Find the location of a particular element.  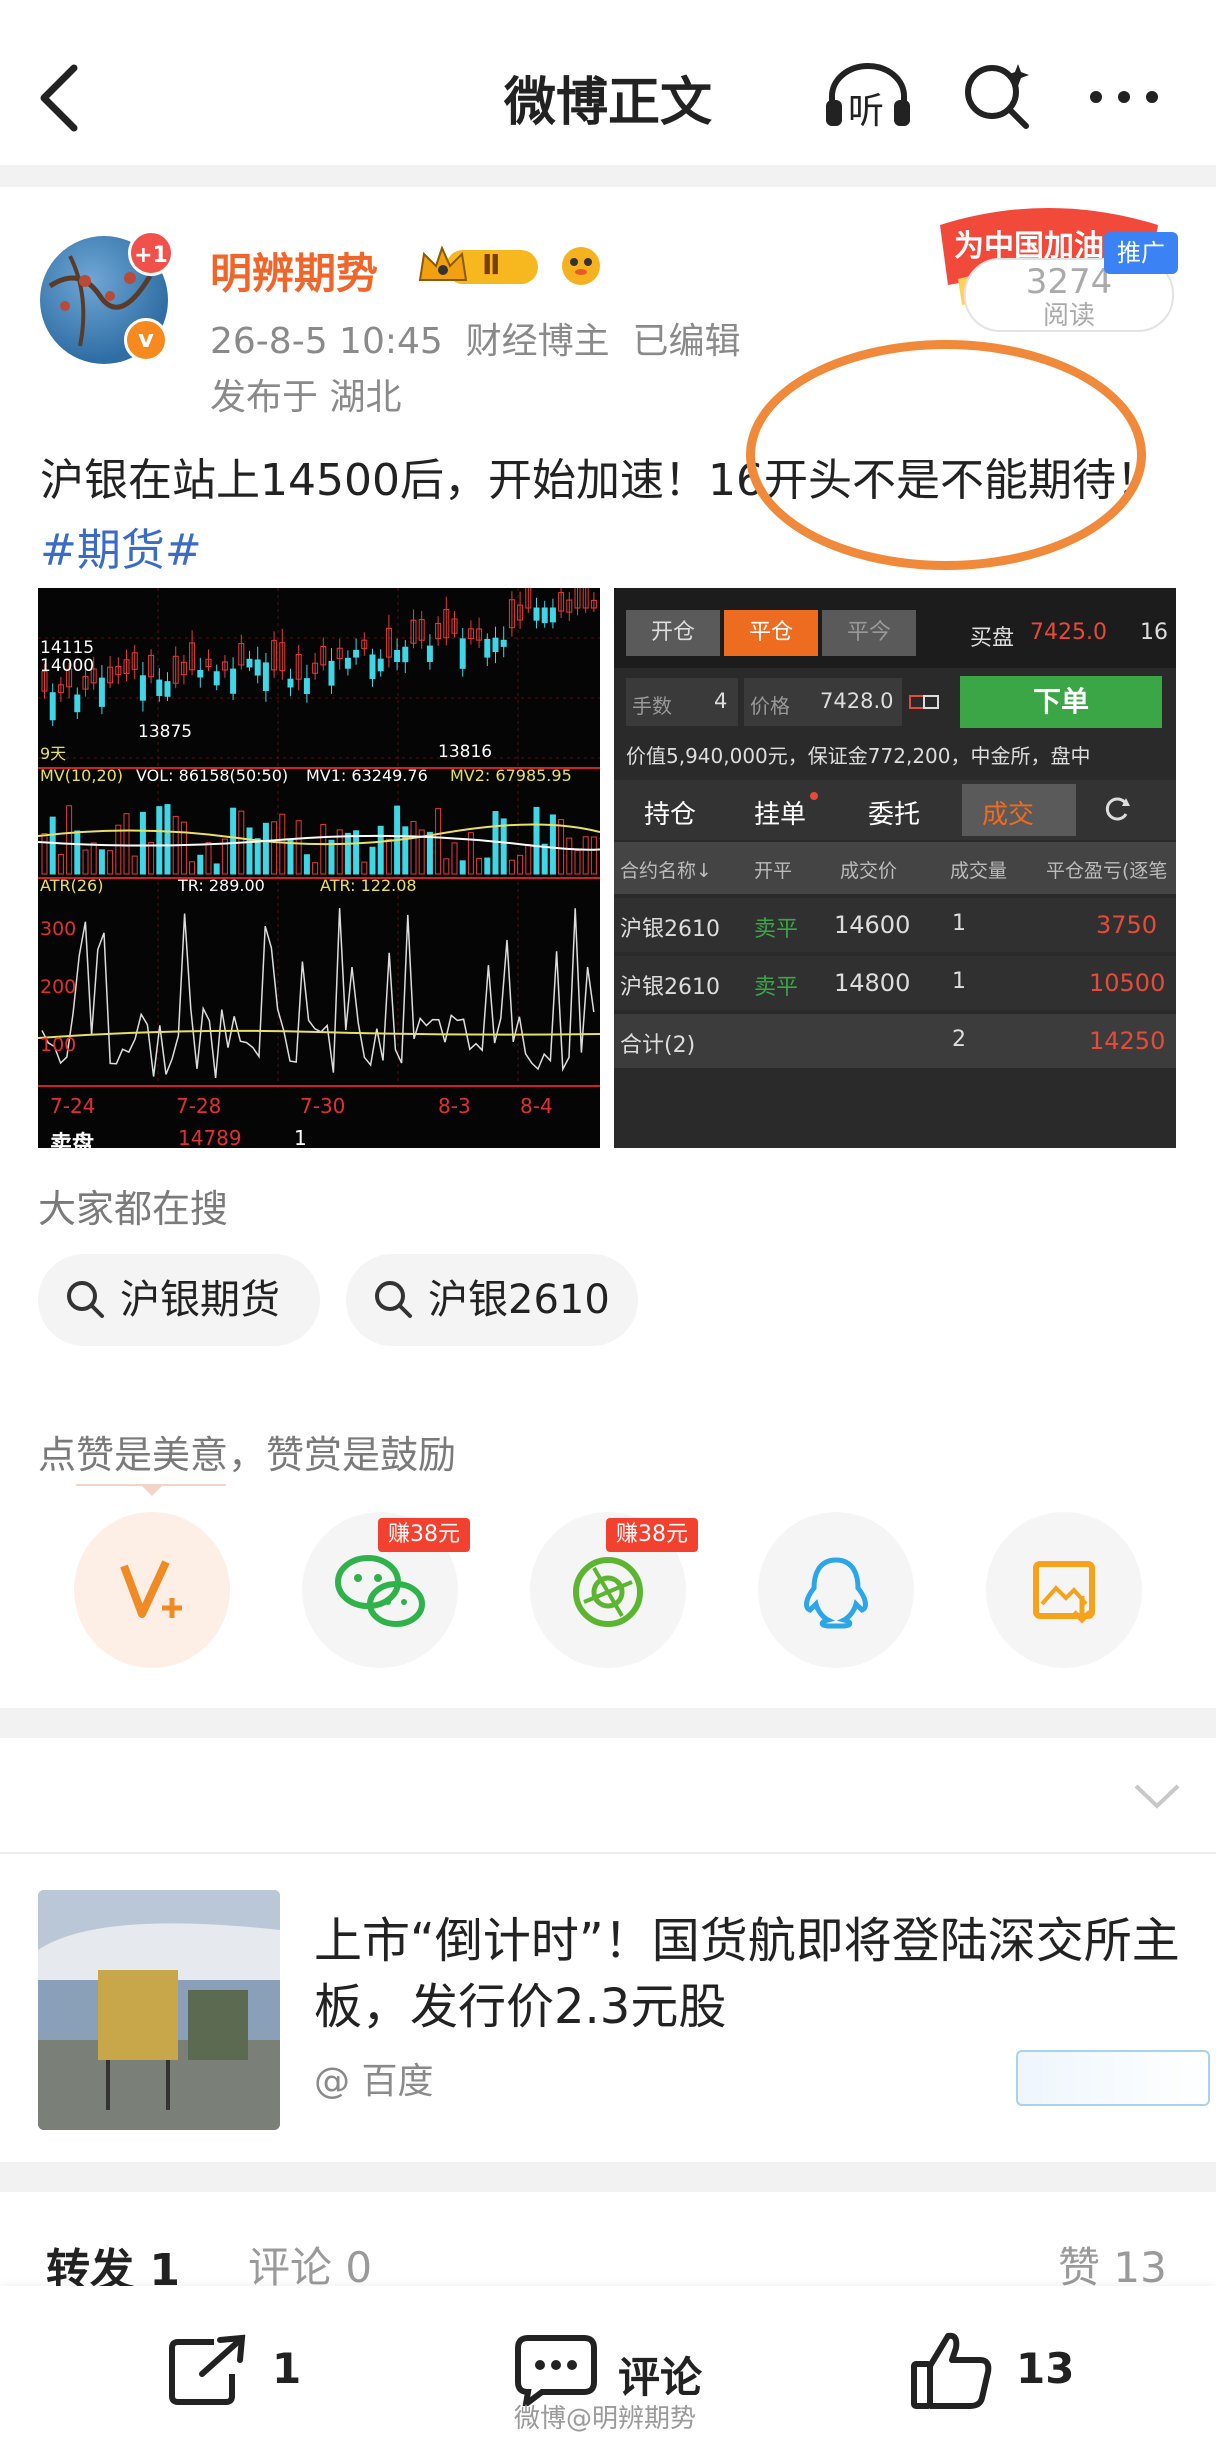

col-pnl: 平仓盈亏(逐笔 is located at coordinates (1107, 871).